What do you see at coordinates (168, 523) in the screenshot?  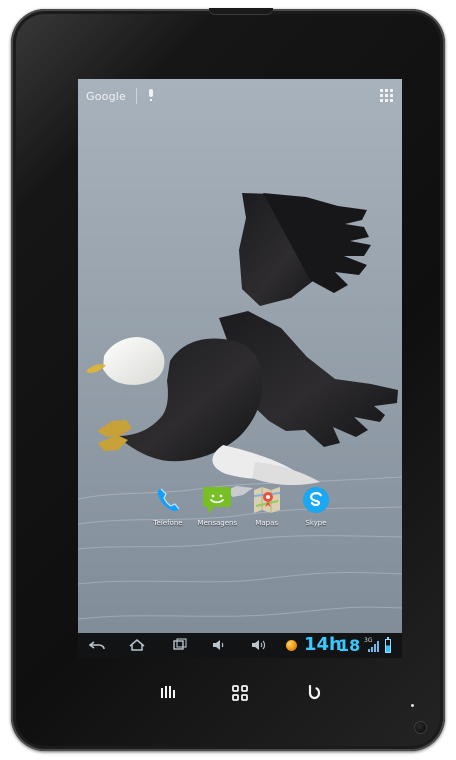 I see `shortcut-label: Telefone` at bounding box center [168, 523].